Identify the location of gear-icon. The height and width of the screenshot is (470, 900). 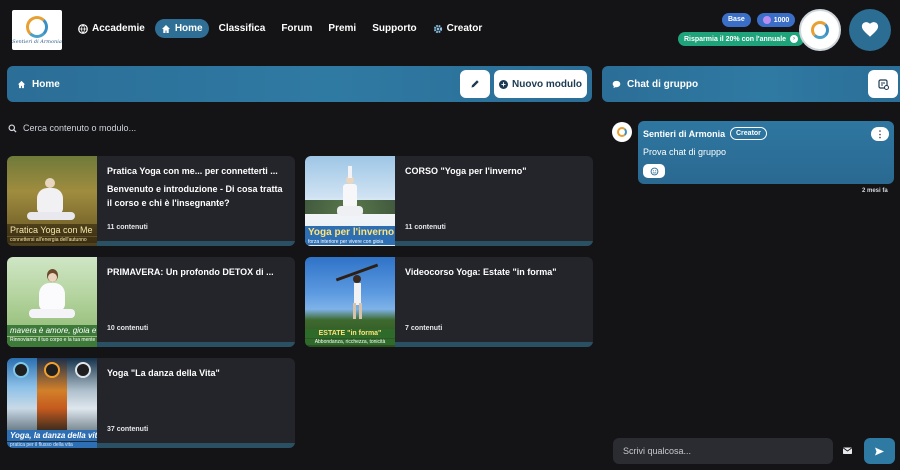
(438, 29).